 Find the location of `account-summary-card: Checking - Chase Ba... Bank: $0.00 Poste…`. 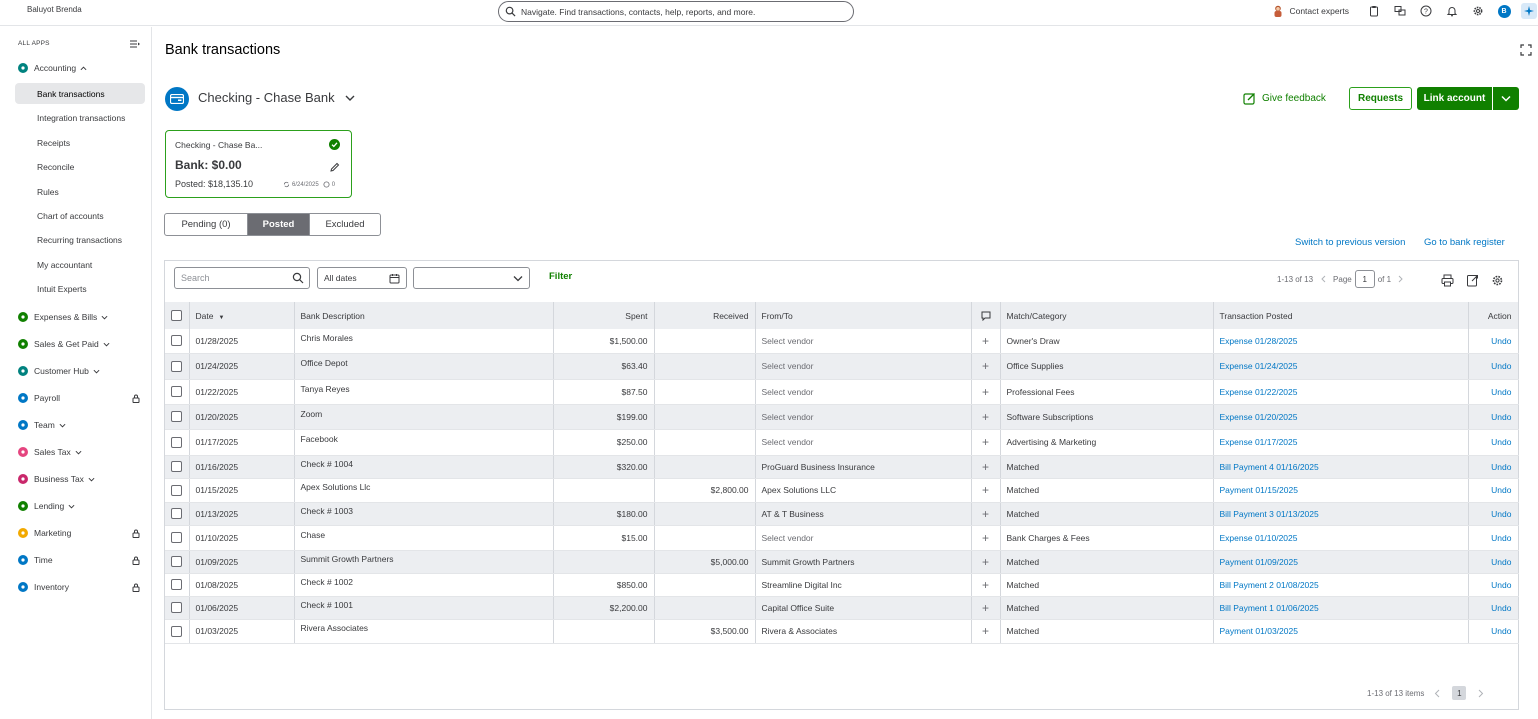

account-summary-card: Checking - Chase Ba... Bank: $0.00 Poste… is located at coordinates (258, 164).